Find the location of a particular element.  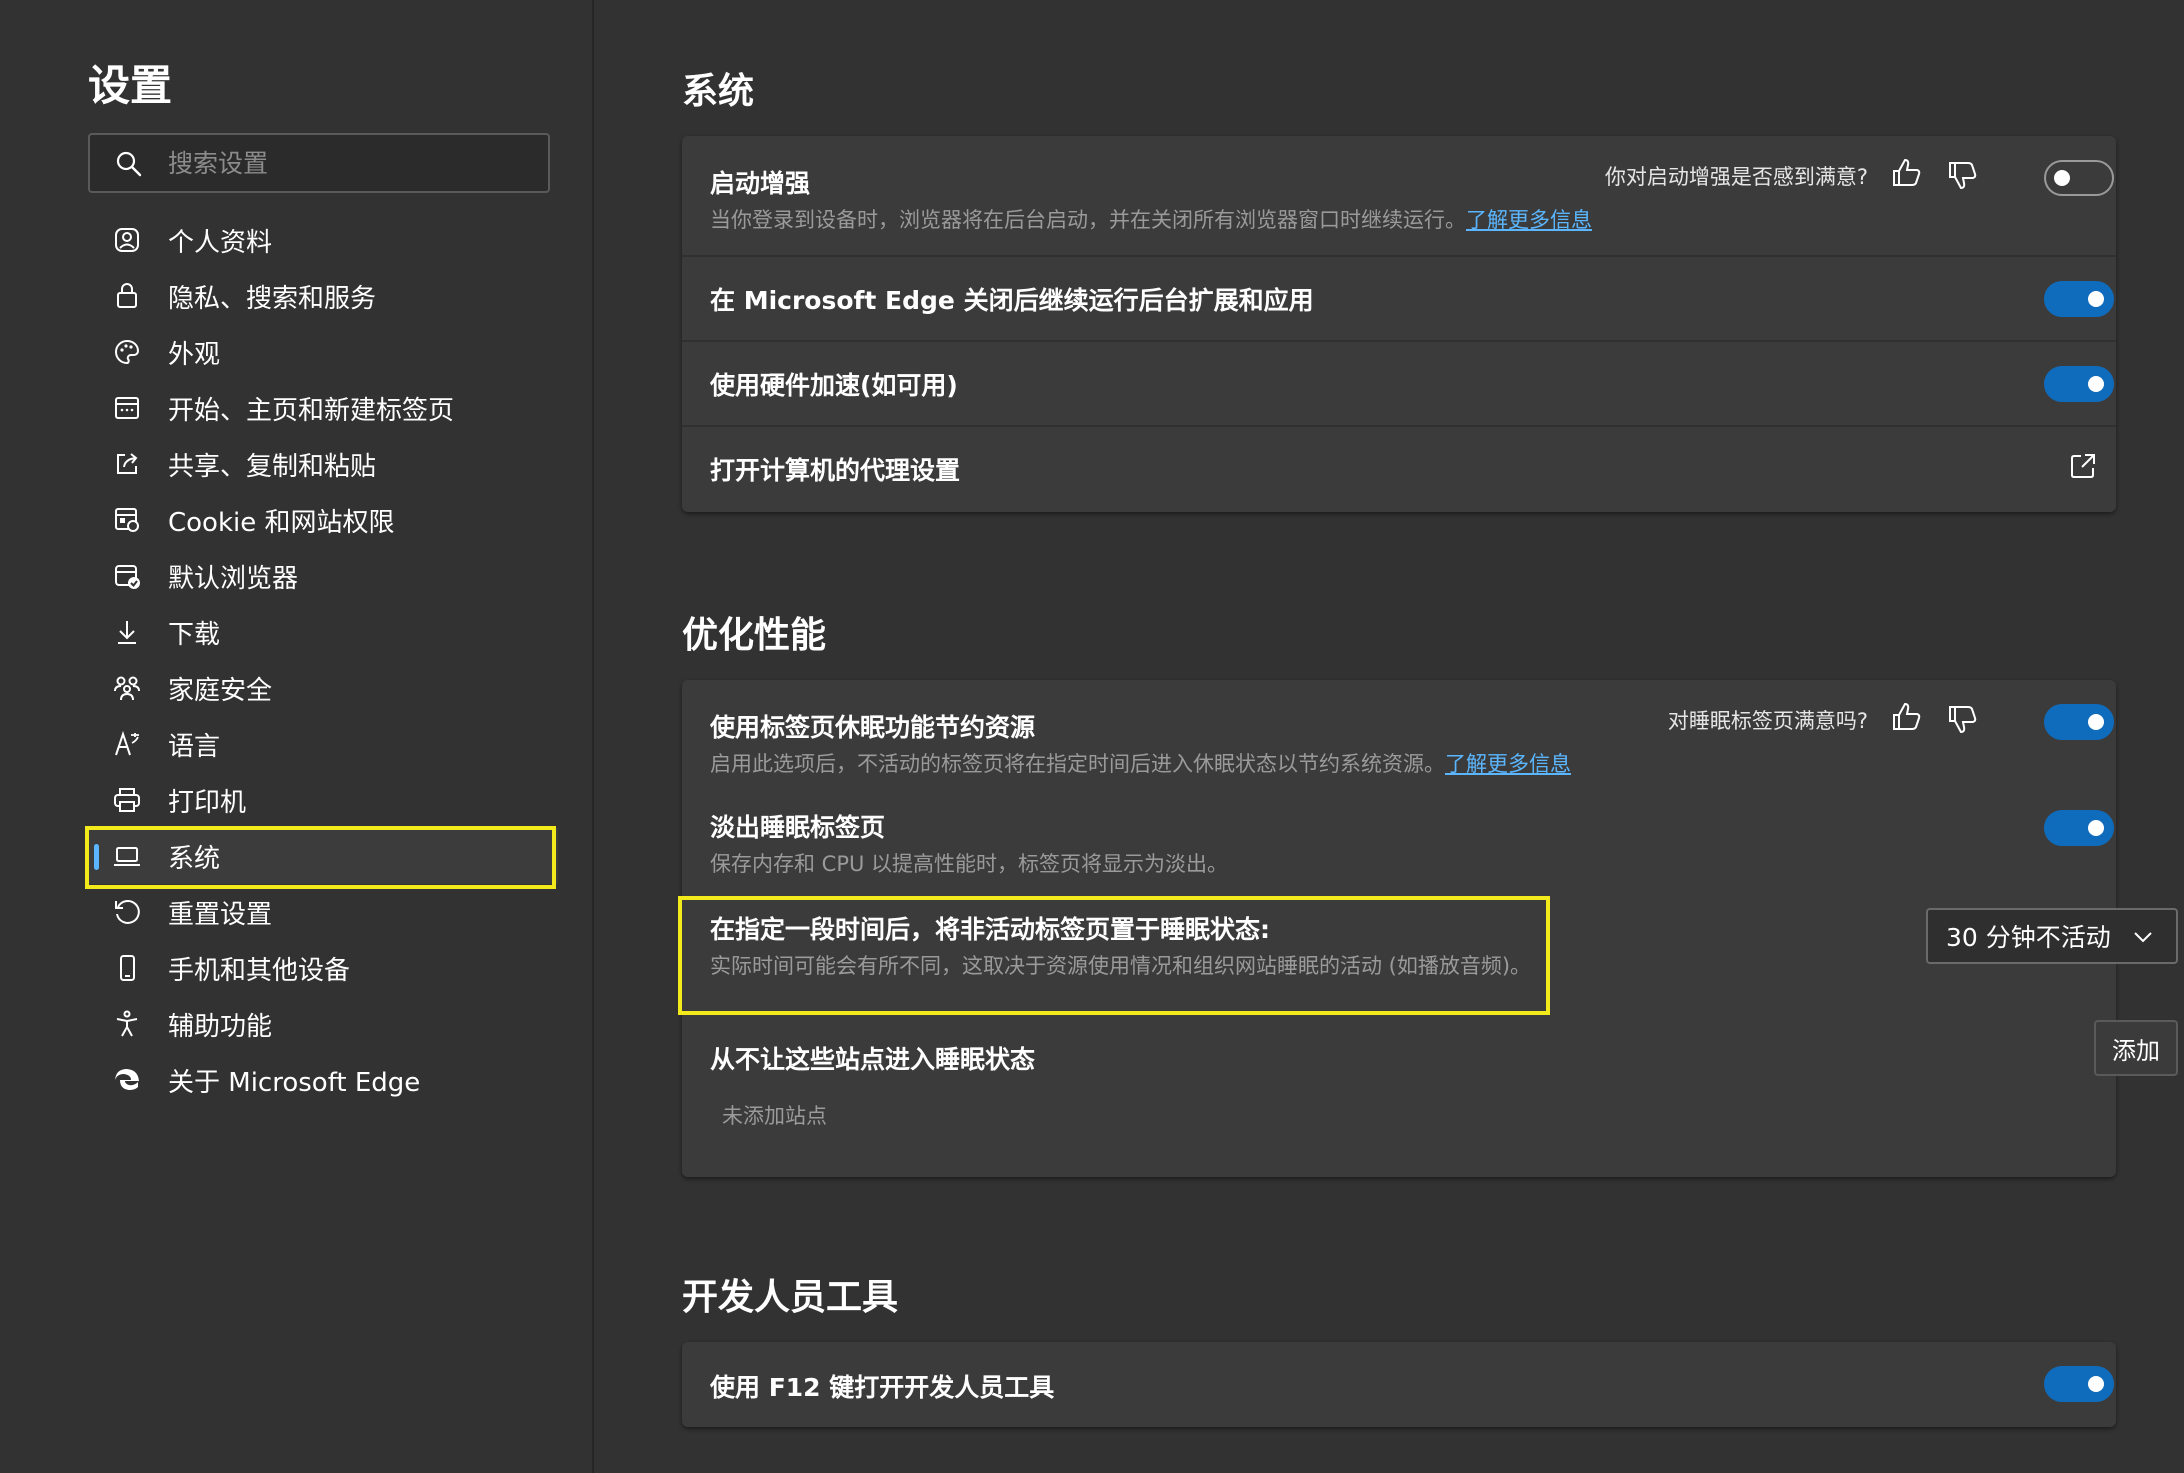

setting-f12-devtools: 使用 F12 键打开开发人员工具 is located at coordinates (1399, 1384).